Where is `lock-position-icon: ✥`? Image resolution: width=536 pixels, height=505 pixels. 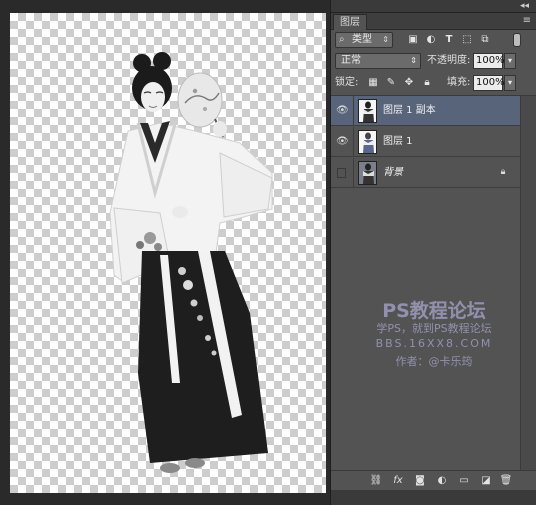 lock-position-icon: ✥ is located at coordinates (409, 83).